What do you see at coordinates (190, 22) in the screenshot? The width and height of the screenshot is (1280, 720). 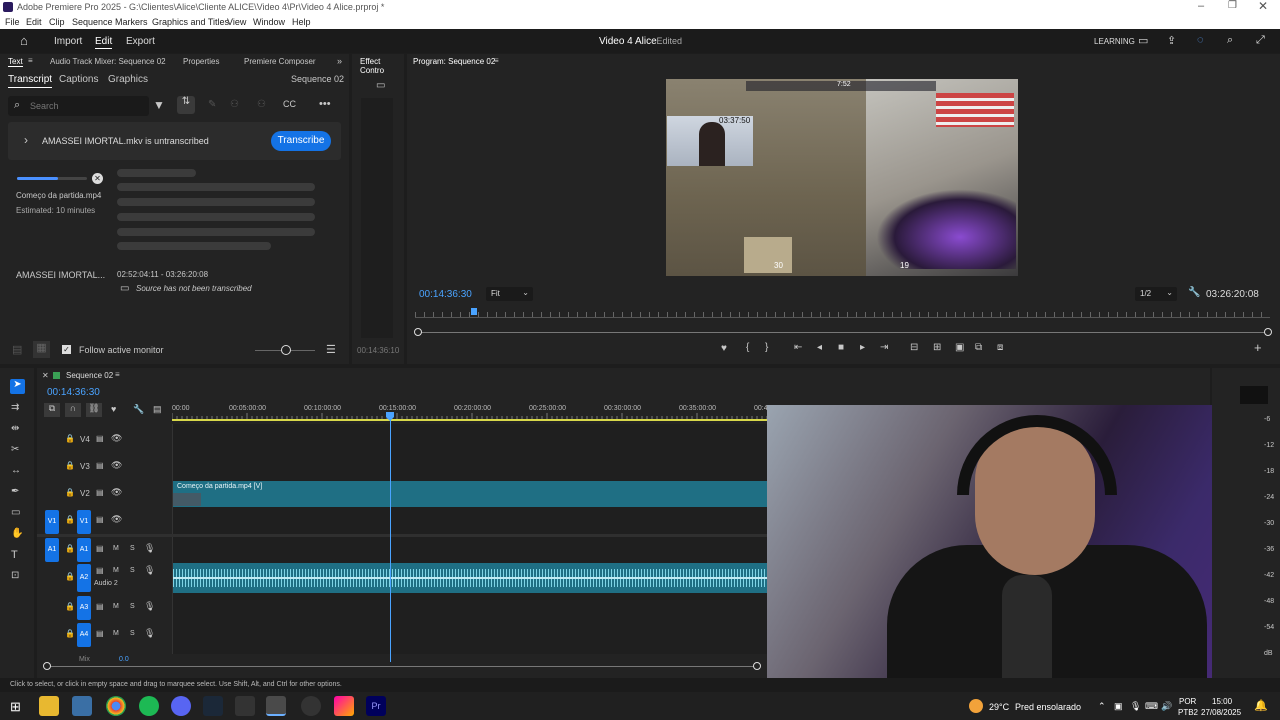 I see `menu-graphics: Graphics and Titles` at bounding box center [190, 22].